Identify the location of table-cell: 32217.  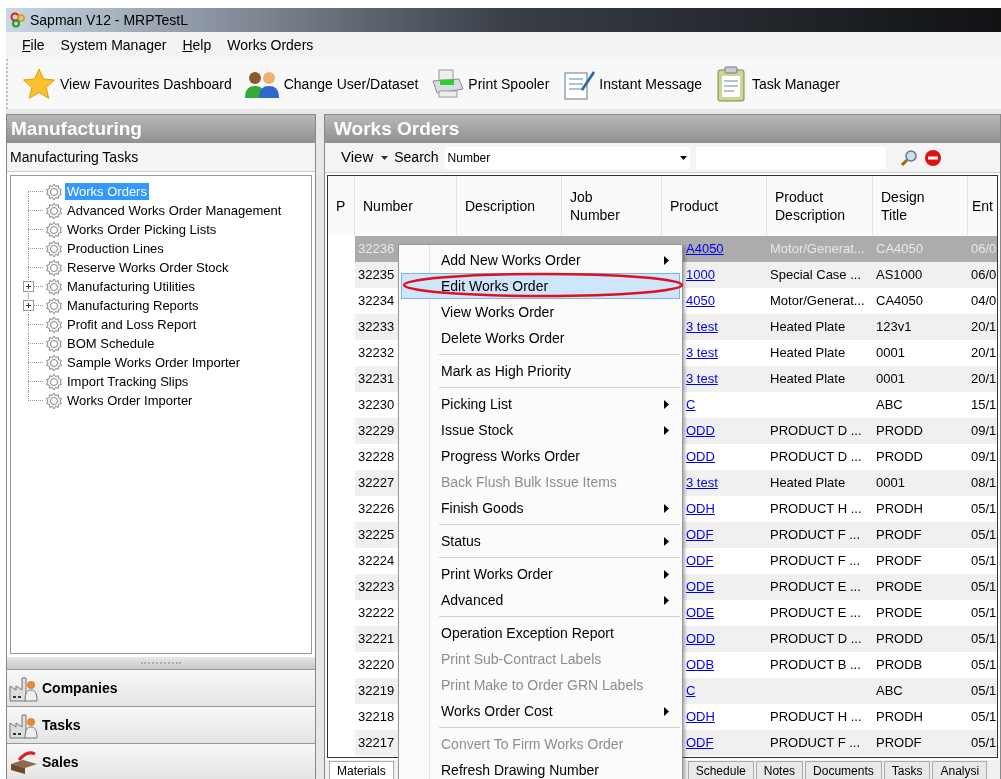
(376, 743).